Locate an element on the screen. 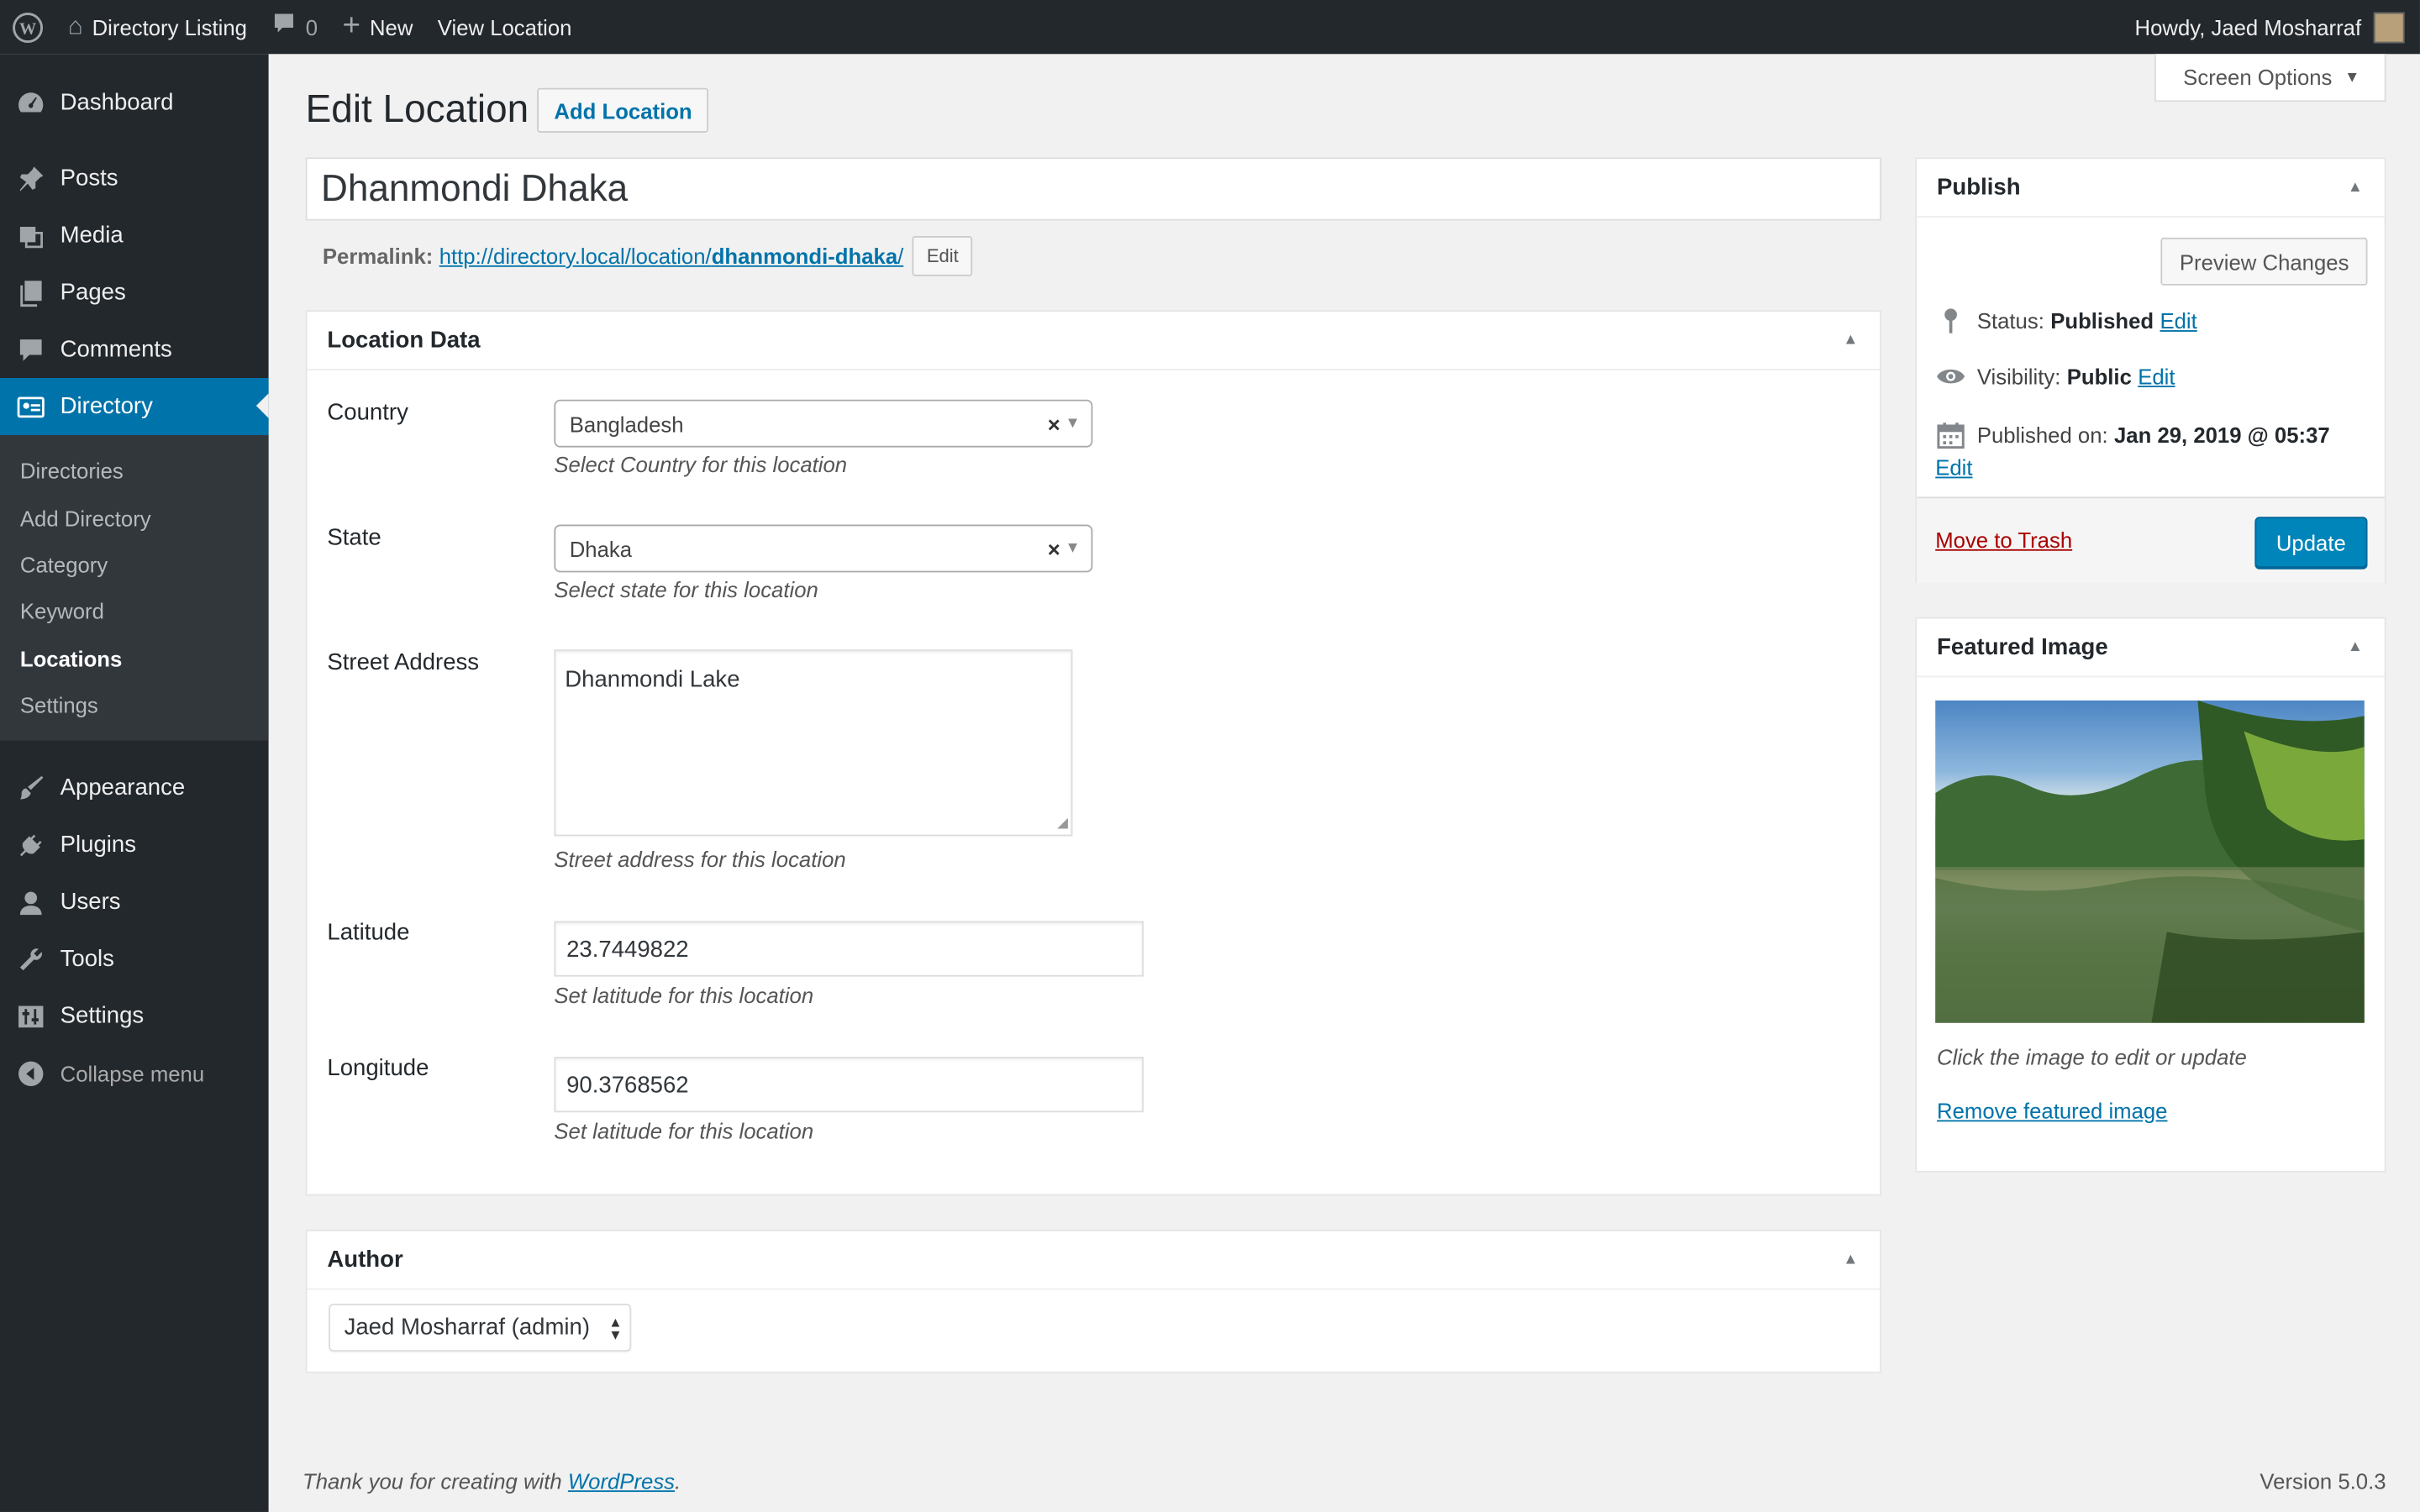 Image resolution: width=2420 pixels, height=1512 pixels. wordpress-logo-icon: W is located at coordinates (27, 27).